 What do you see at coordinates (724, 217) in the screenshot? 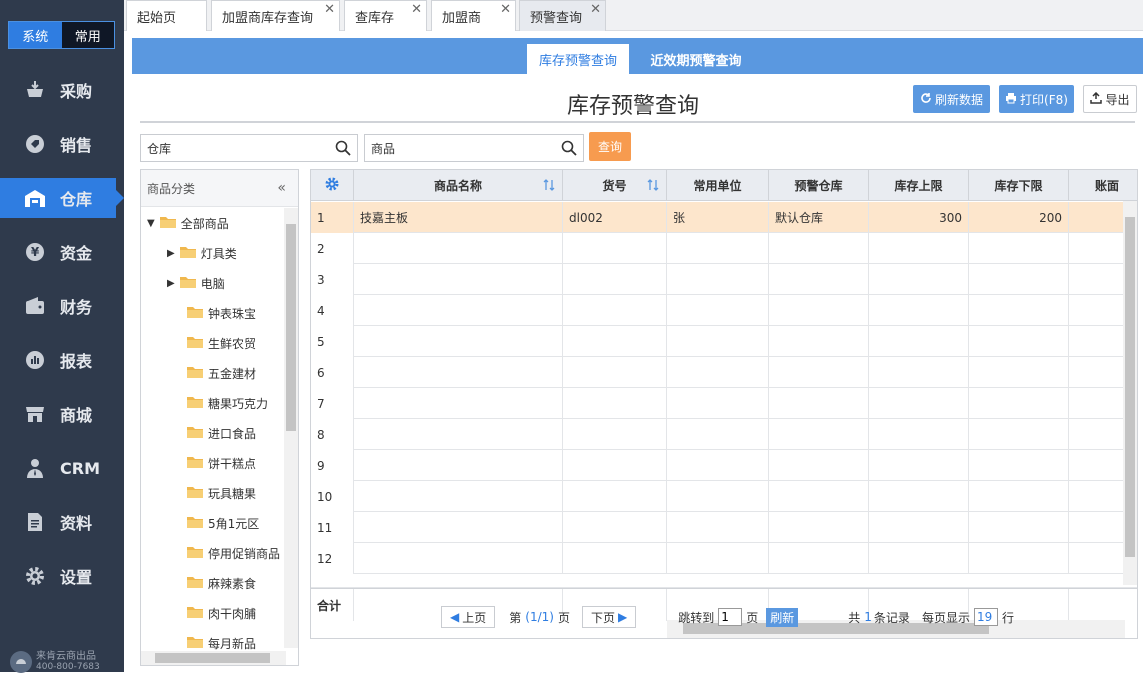
I see `table-row: 1 技嘉主板 dl002 张默认仓库 300 200` at bounding box center [724, 217].